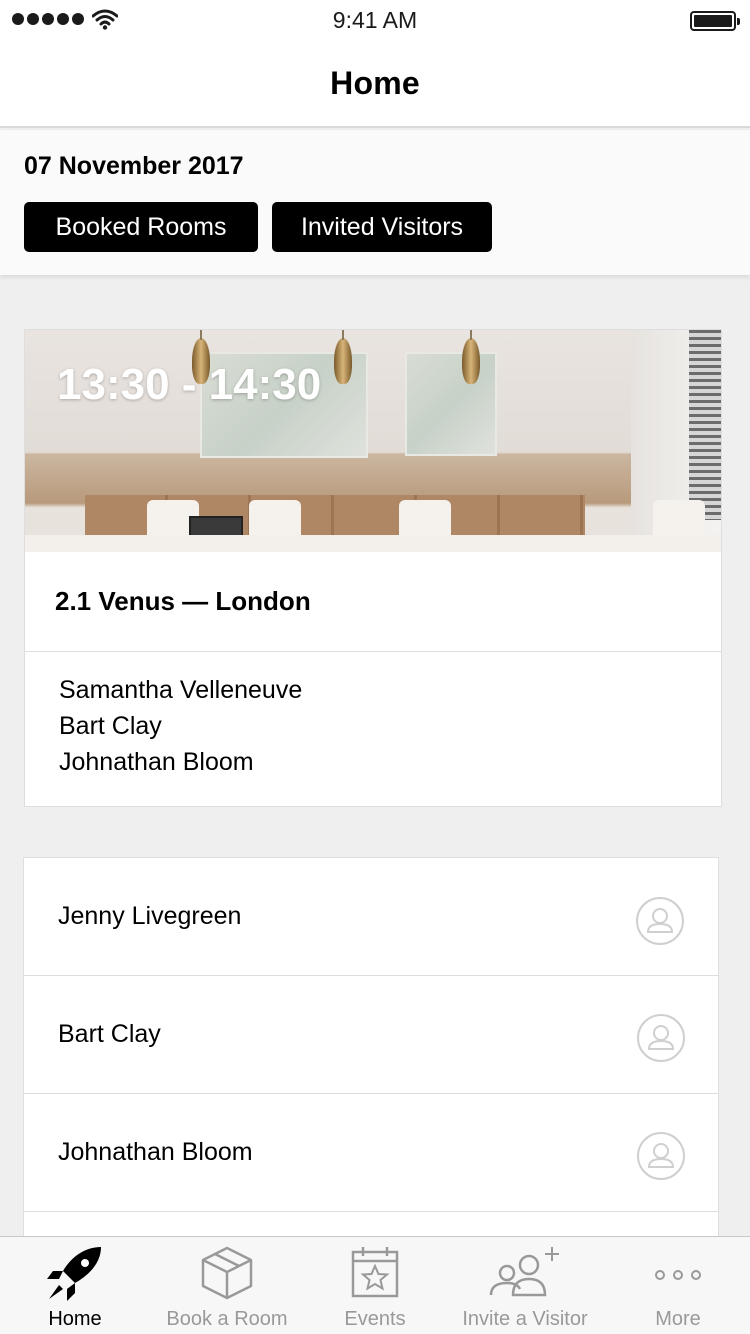  I want to click on navigation-bar: Home, so click(375, 84).